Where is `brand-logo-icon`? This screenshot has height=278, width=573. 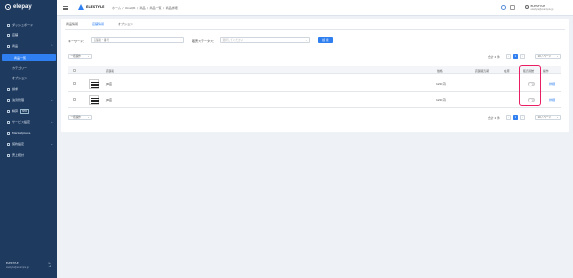
brand-logo-icon is located at coordinates (81, 7).